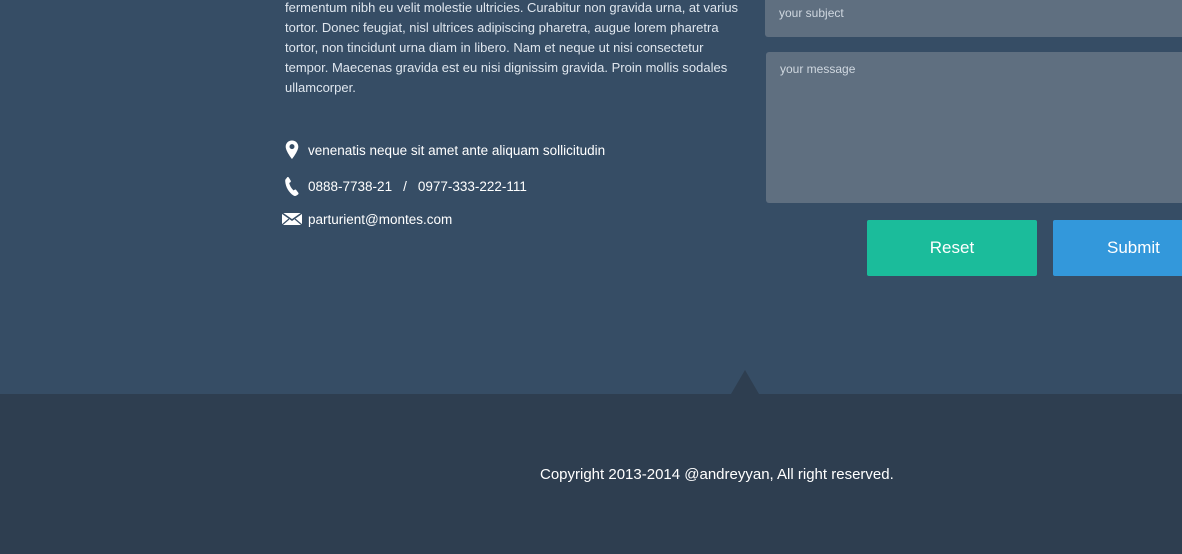 This screenshot has height=554, width=1182. What do you see at coordinates (292, 186) in the screenshot?
I see `phone-icon` at bounding box center [292, 186].